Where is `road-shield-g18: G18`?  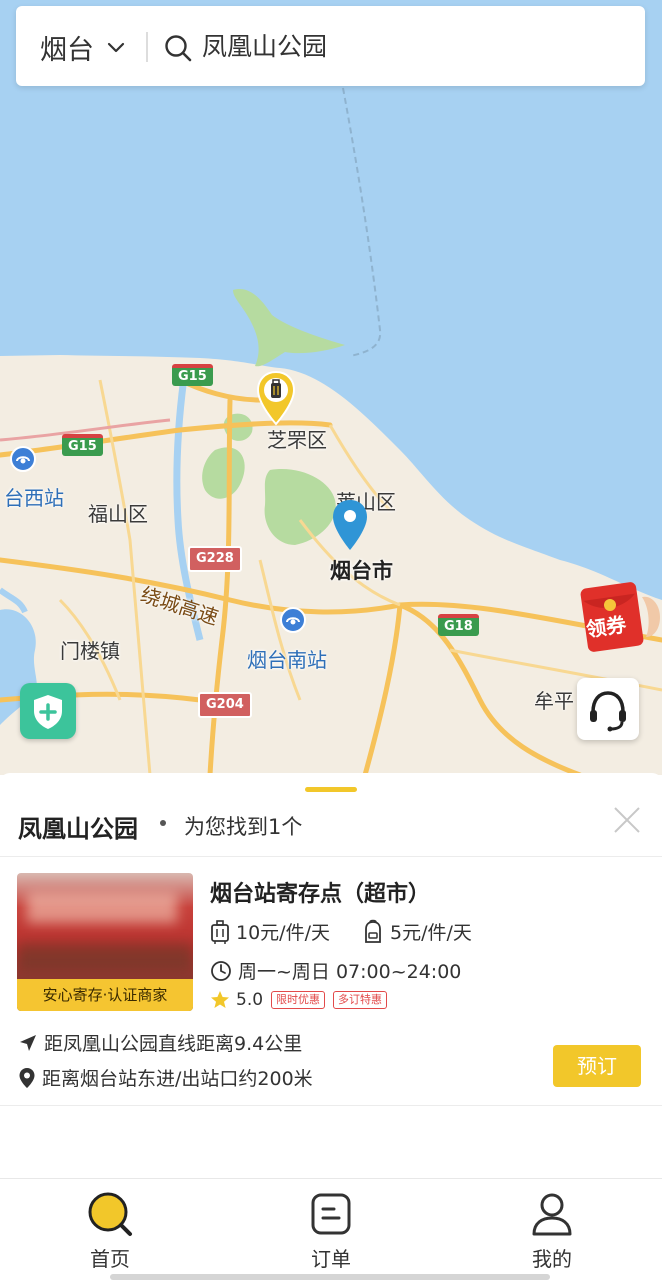 road-shield-g18: G18 is located at coordinates (458, 625).